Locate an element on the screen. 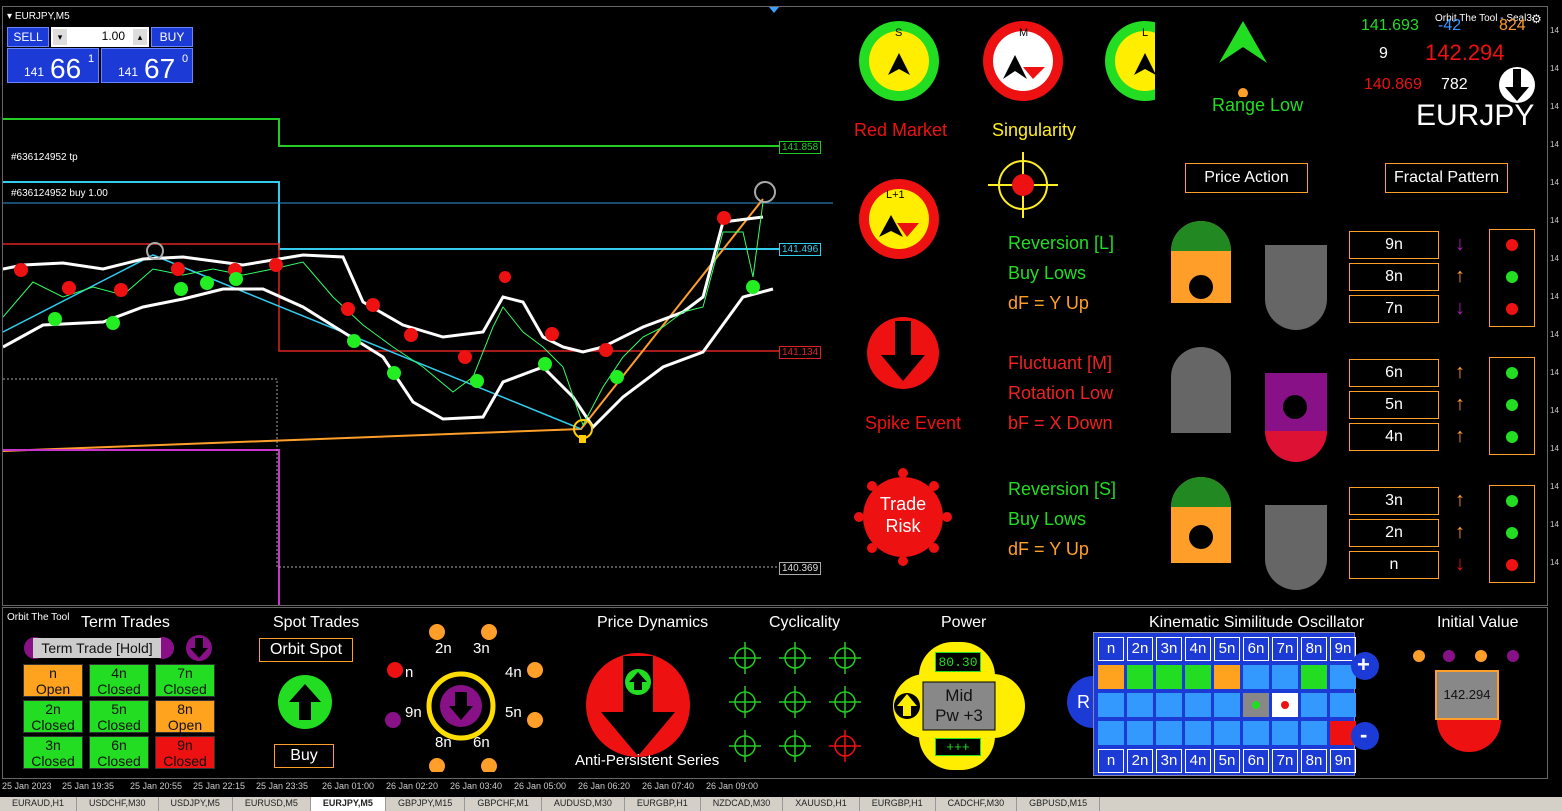  term-trades-title: Term Trades is located at coordinates (125, 622).